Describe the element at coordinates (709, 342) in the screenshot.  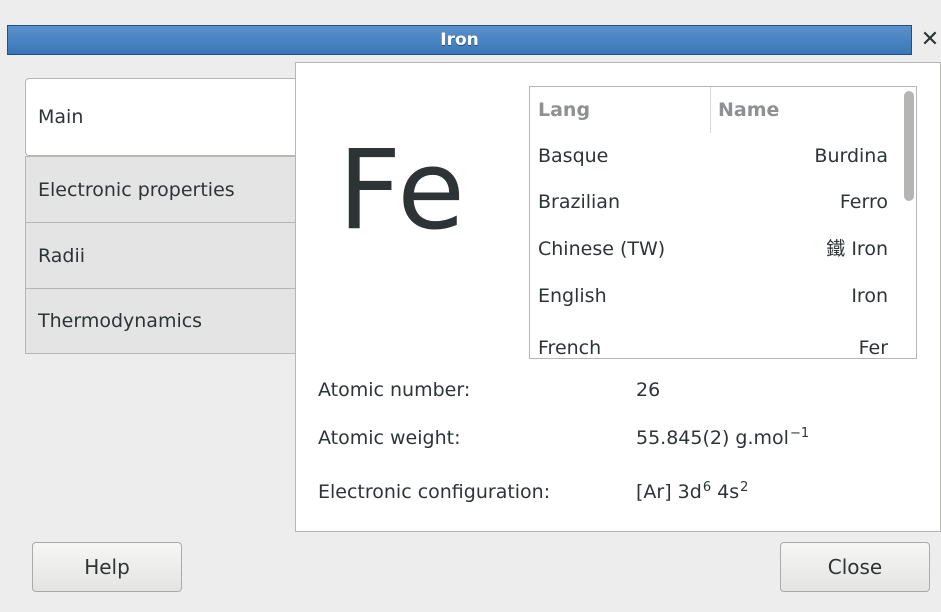
I see `table-row: French Fer` at that location.